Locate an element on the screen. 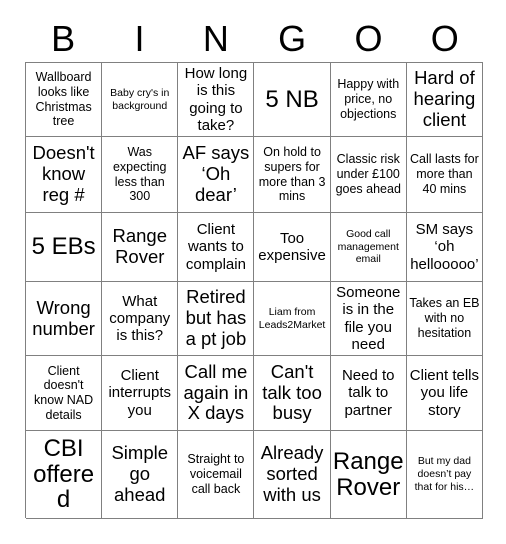  bingo-cell-label: What company is this? is located at coordinates (140, 318).